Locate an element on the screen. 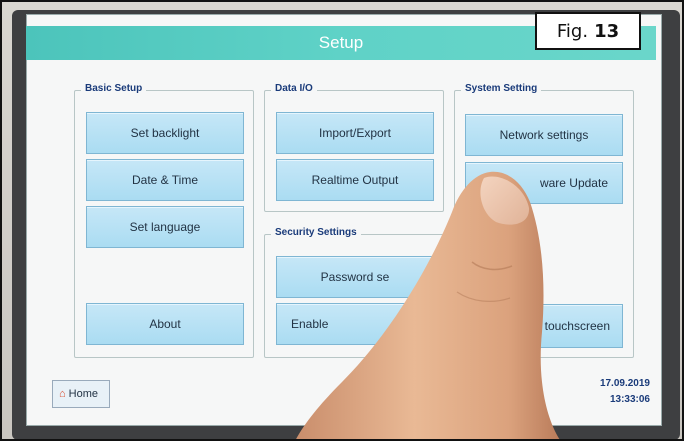 The height and width of the screenshot is (441, 684). group-label-system-setting: System Setting is located at coordinates (501, 88).